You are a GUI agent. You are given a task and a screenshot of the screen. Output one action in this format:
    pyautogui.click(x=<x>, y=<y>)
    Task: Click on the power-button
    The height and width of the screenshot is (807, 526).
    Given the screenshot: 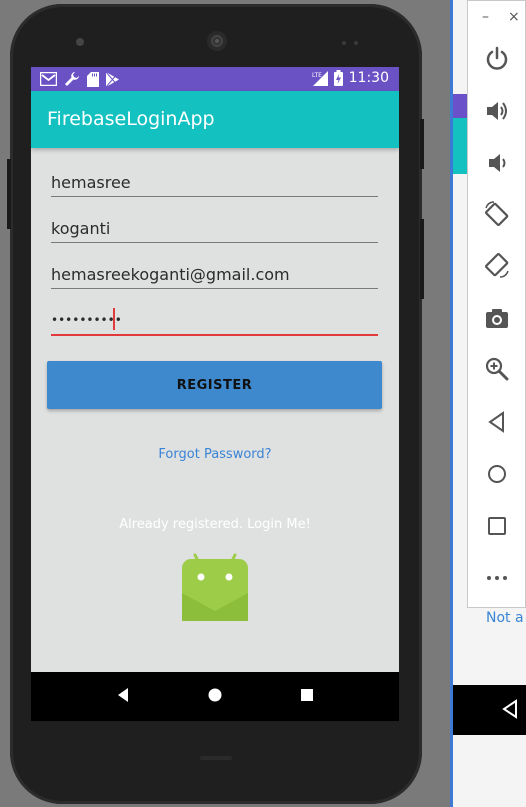 What is the action you would take?
    pyautogui.click(x=497, y=59)
    